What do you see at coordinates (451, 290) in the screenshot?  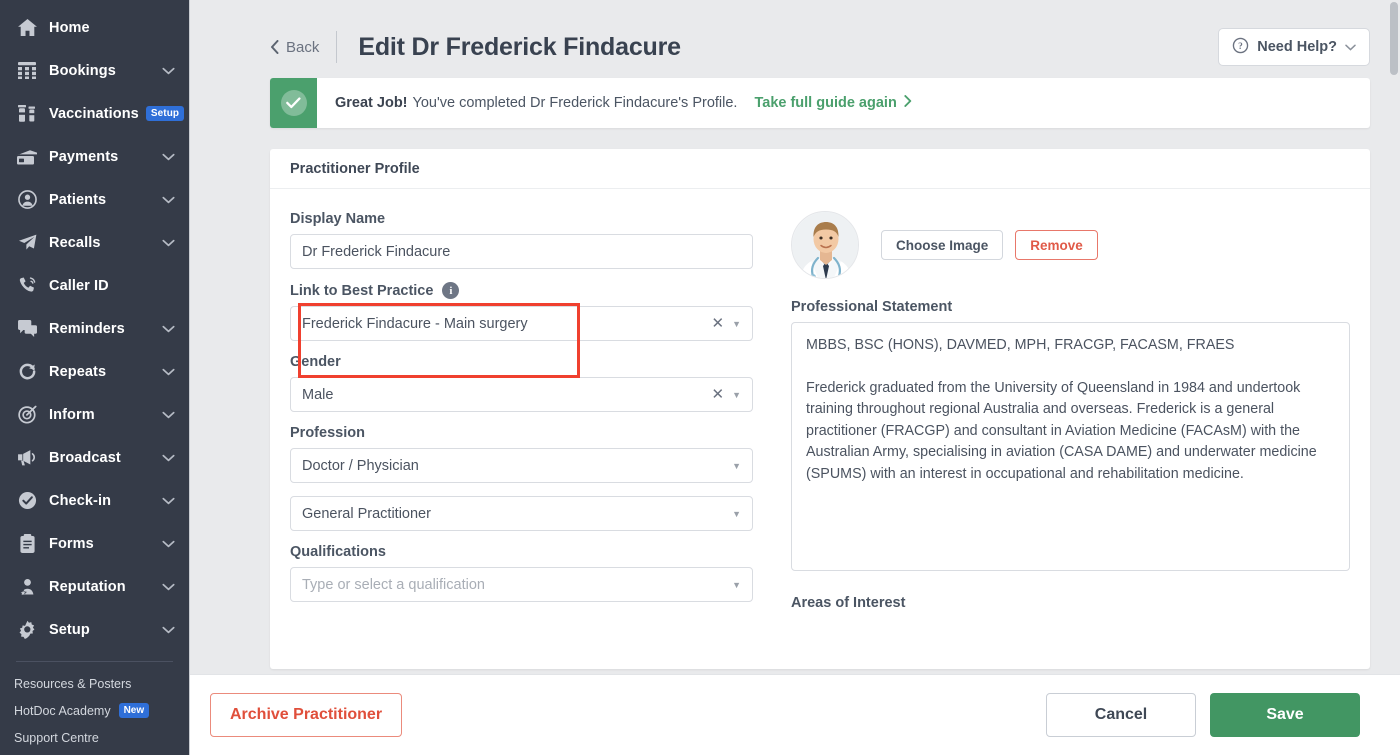 I see `info-icon: i` at bounding box center [451, 290].